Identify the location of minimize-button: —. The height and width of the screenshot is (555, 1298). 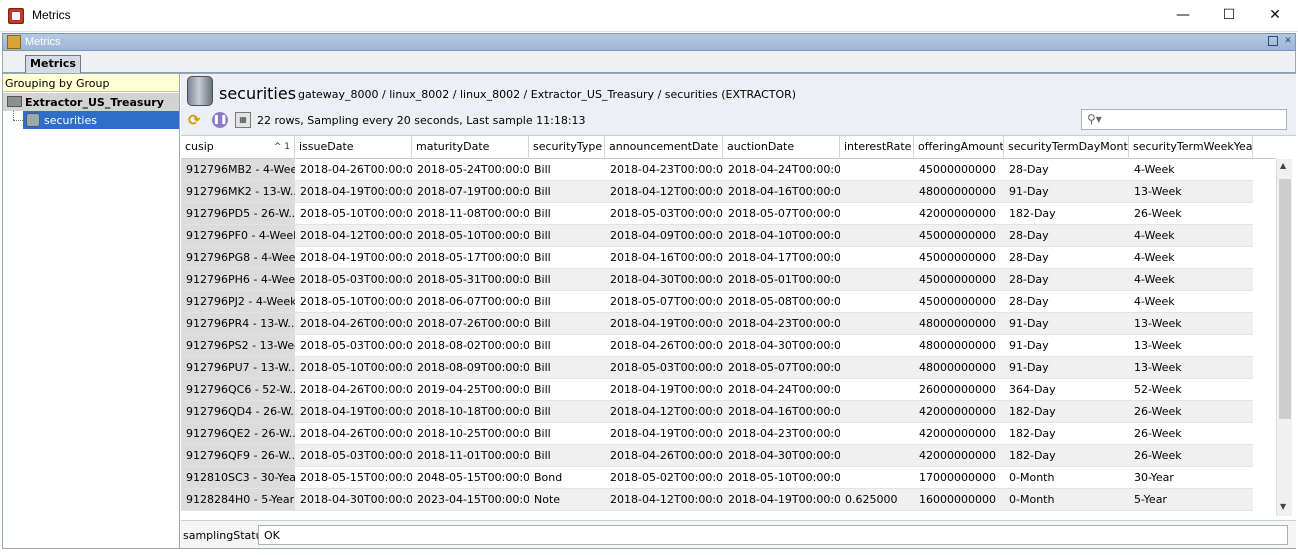
(1183, 15).